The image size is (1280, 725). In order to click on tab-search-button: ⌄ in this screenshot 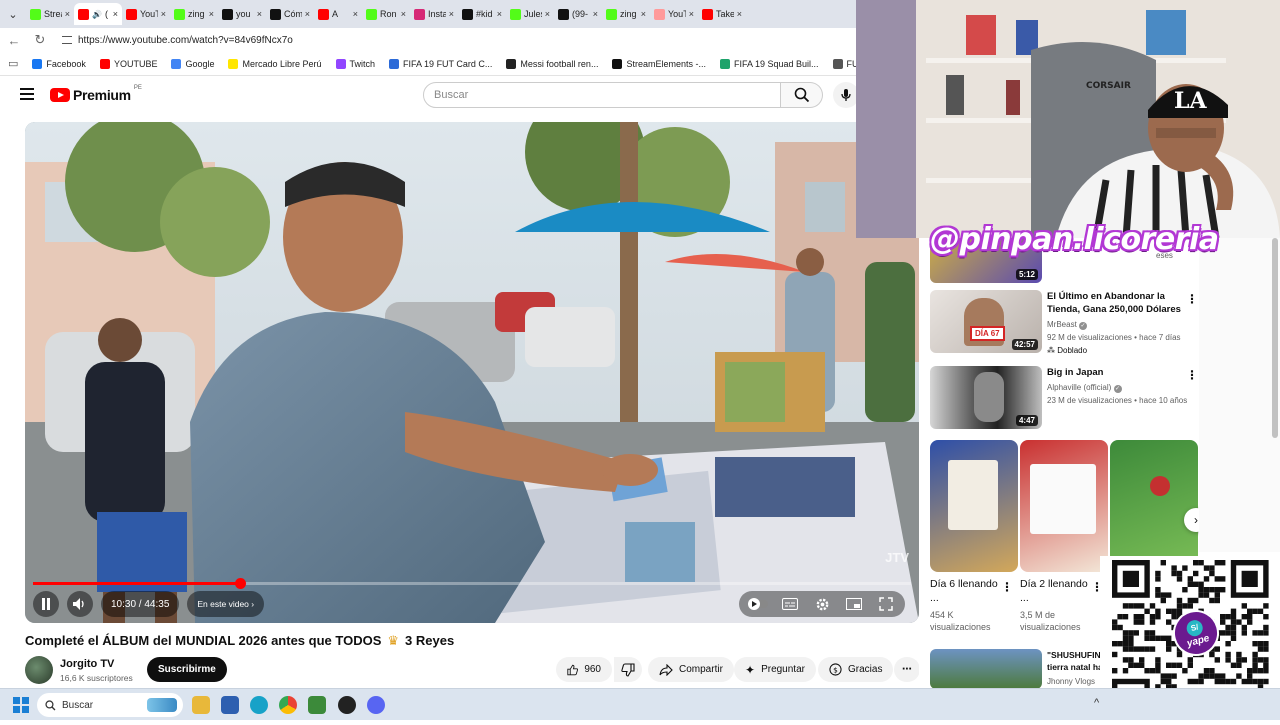, I will do `click(13, 14)`.